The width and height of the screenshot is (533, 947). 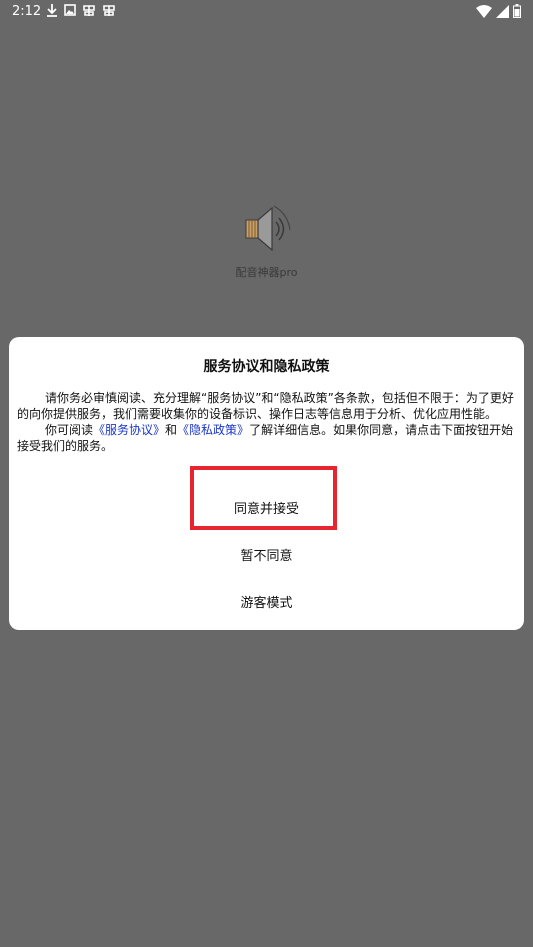 What do you see at coordinates (266, 601) in the screenshot?
I see `guest-mode-button: 游客模式` at bounding box center [266, 601].